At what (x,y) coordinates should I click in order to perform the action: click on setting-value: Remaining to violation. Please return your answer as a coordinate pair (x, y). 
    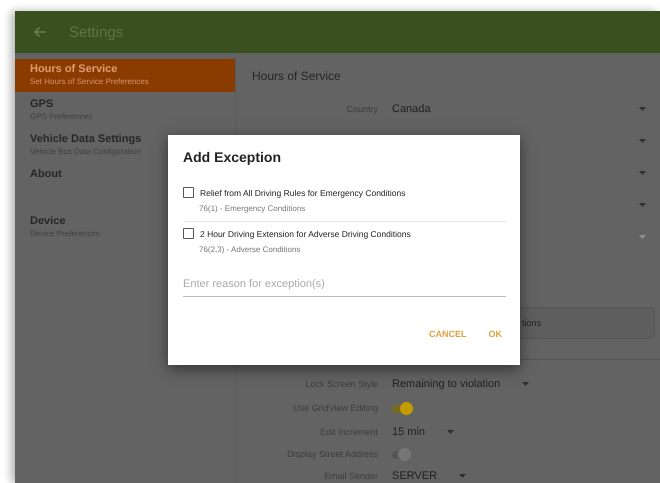
    Looking at the image, I should click on (446, 384).